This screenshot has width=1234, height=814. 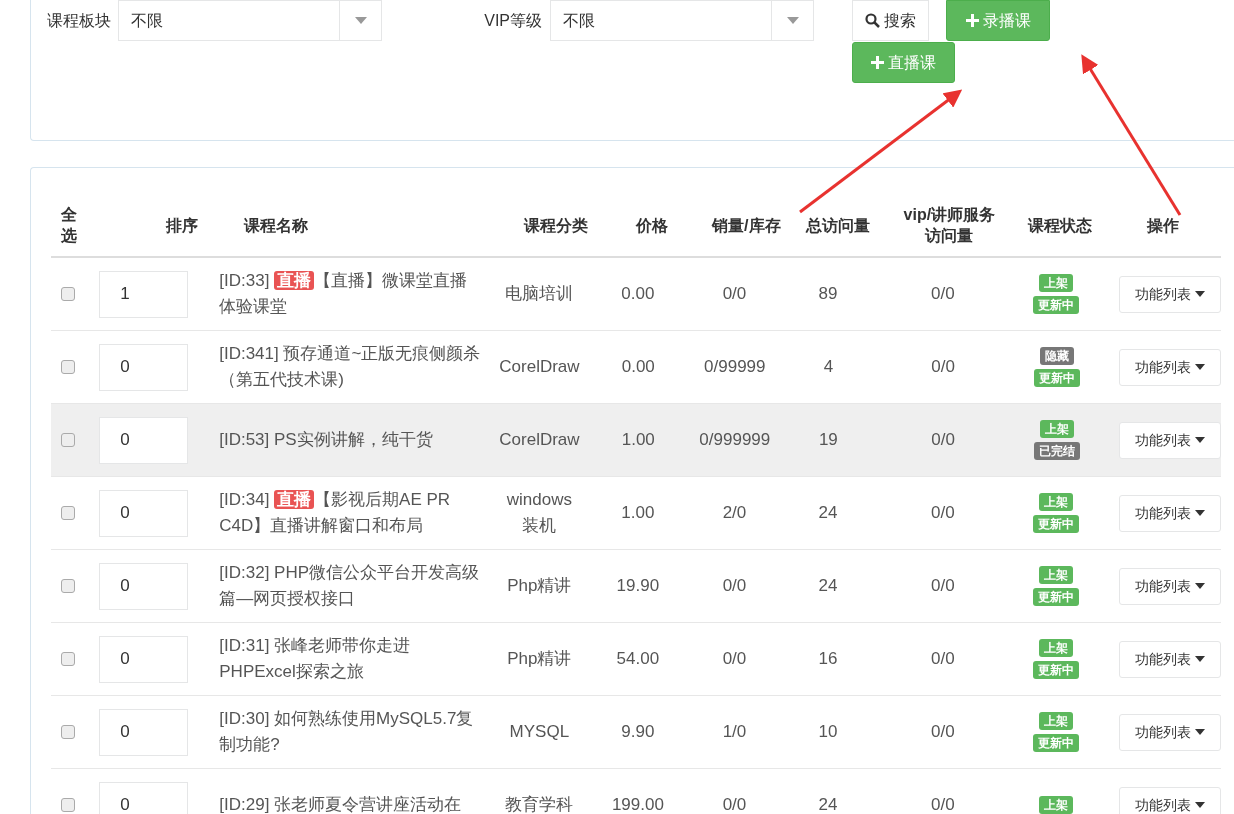 What do you see at coordinates (326, 440) in the screenshot?
I see `course-name: [ID:53] PS实例讲解，纯干货` at bounding box center [326, 440].